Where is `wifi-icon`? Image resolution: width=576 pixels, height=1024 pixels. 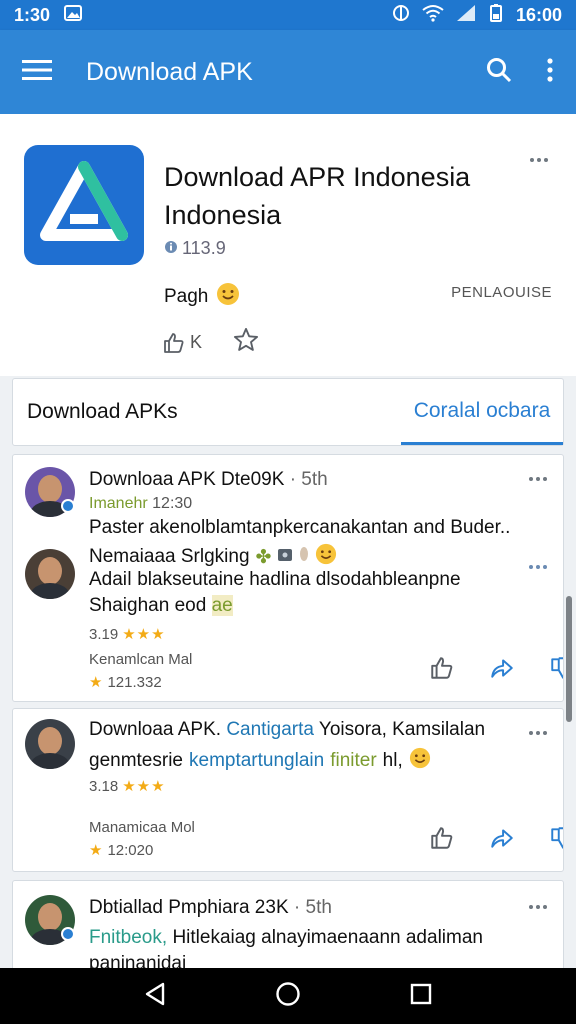 wifi-icon is located at coordinates (433, 15).